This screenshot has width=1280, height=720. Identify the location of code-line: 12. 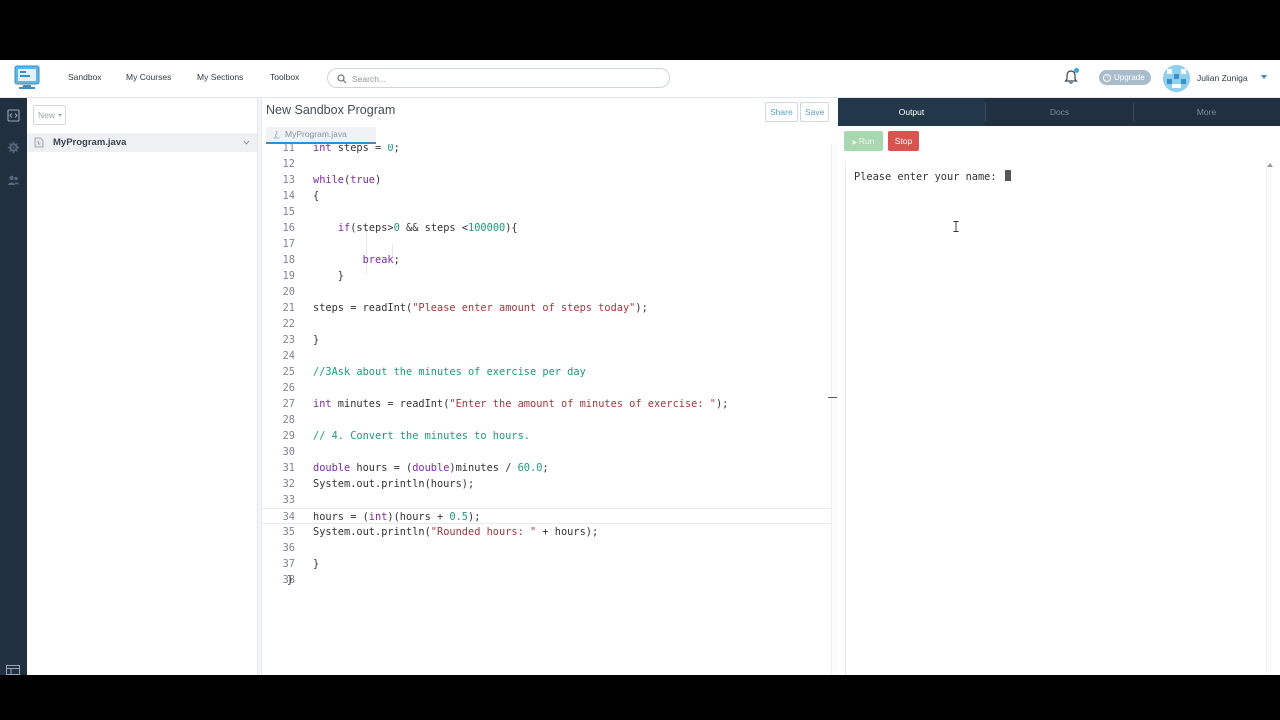
(547, 164).